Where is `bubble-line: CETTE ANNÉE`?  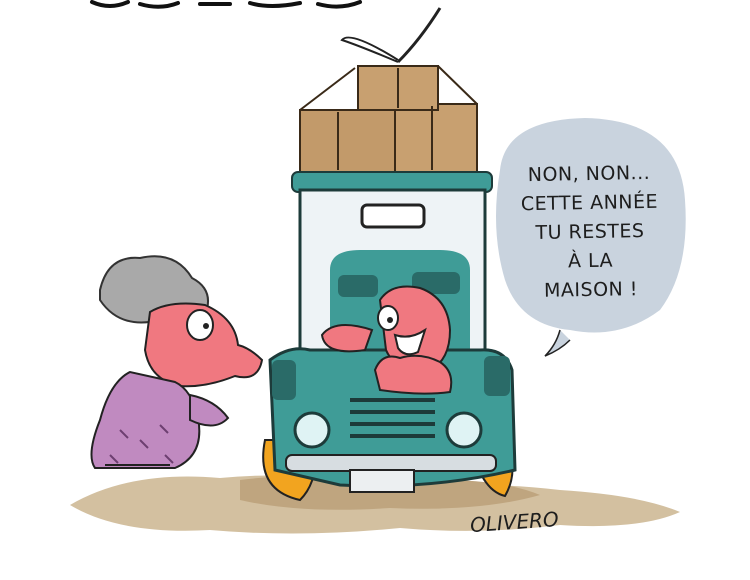 bubble-line: CETTE ANNÉE is located at coordinates (589, 203).